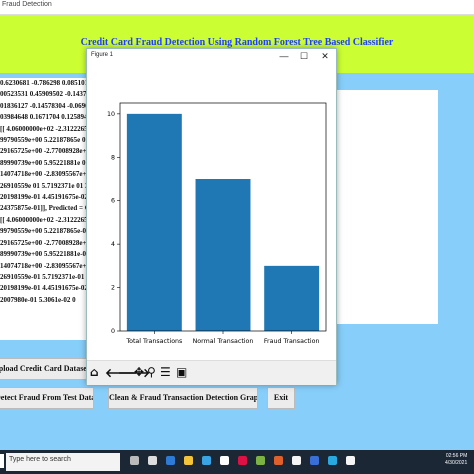 Image resolution: width=474 pixels, height=474 pixels. What do you see at coordinates (296, 460) in the screenshot?
I see `chrome-icon` at bounding box center [296, 460].